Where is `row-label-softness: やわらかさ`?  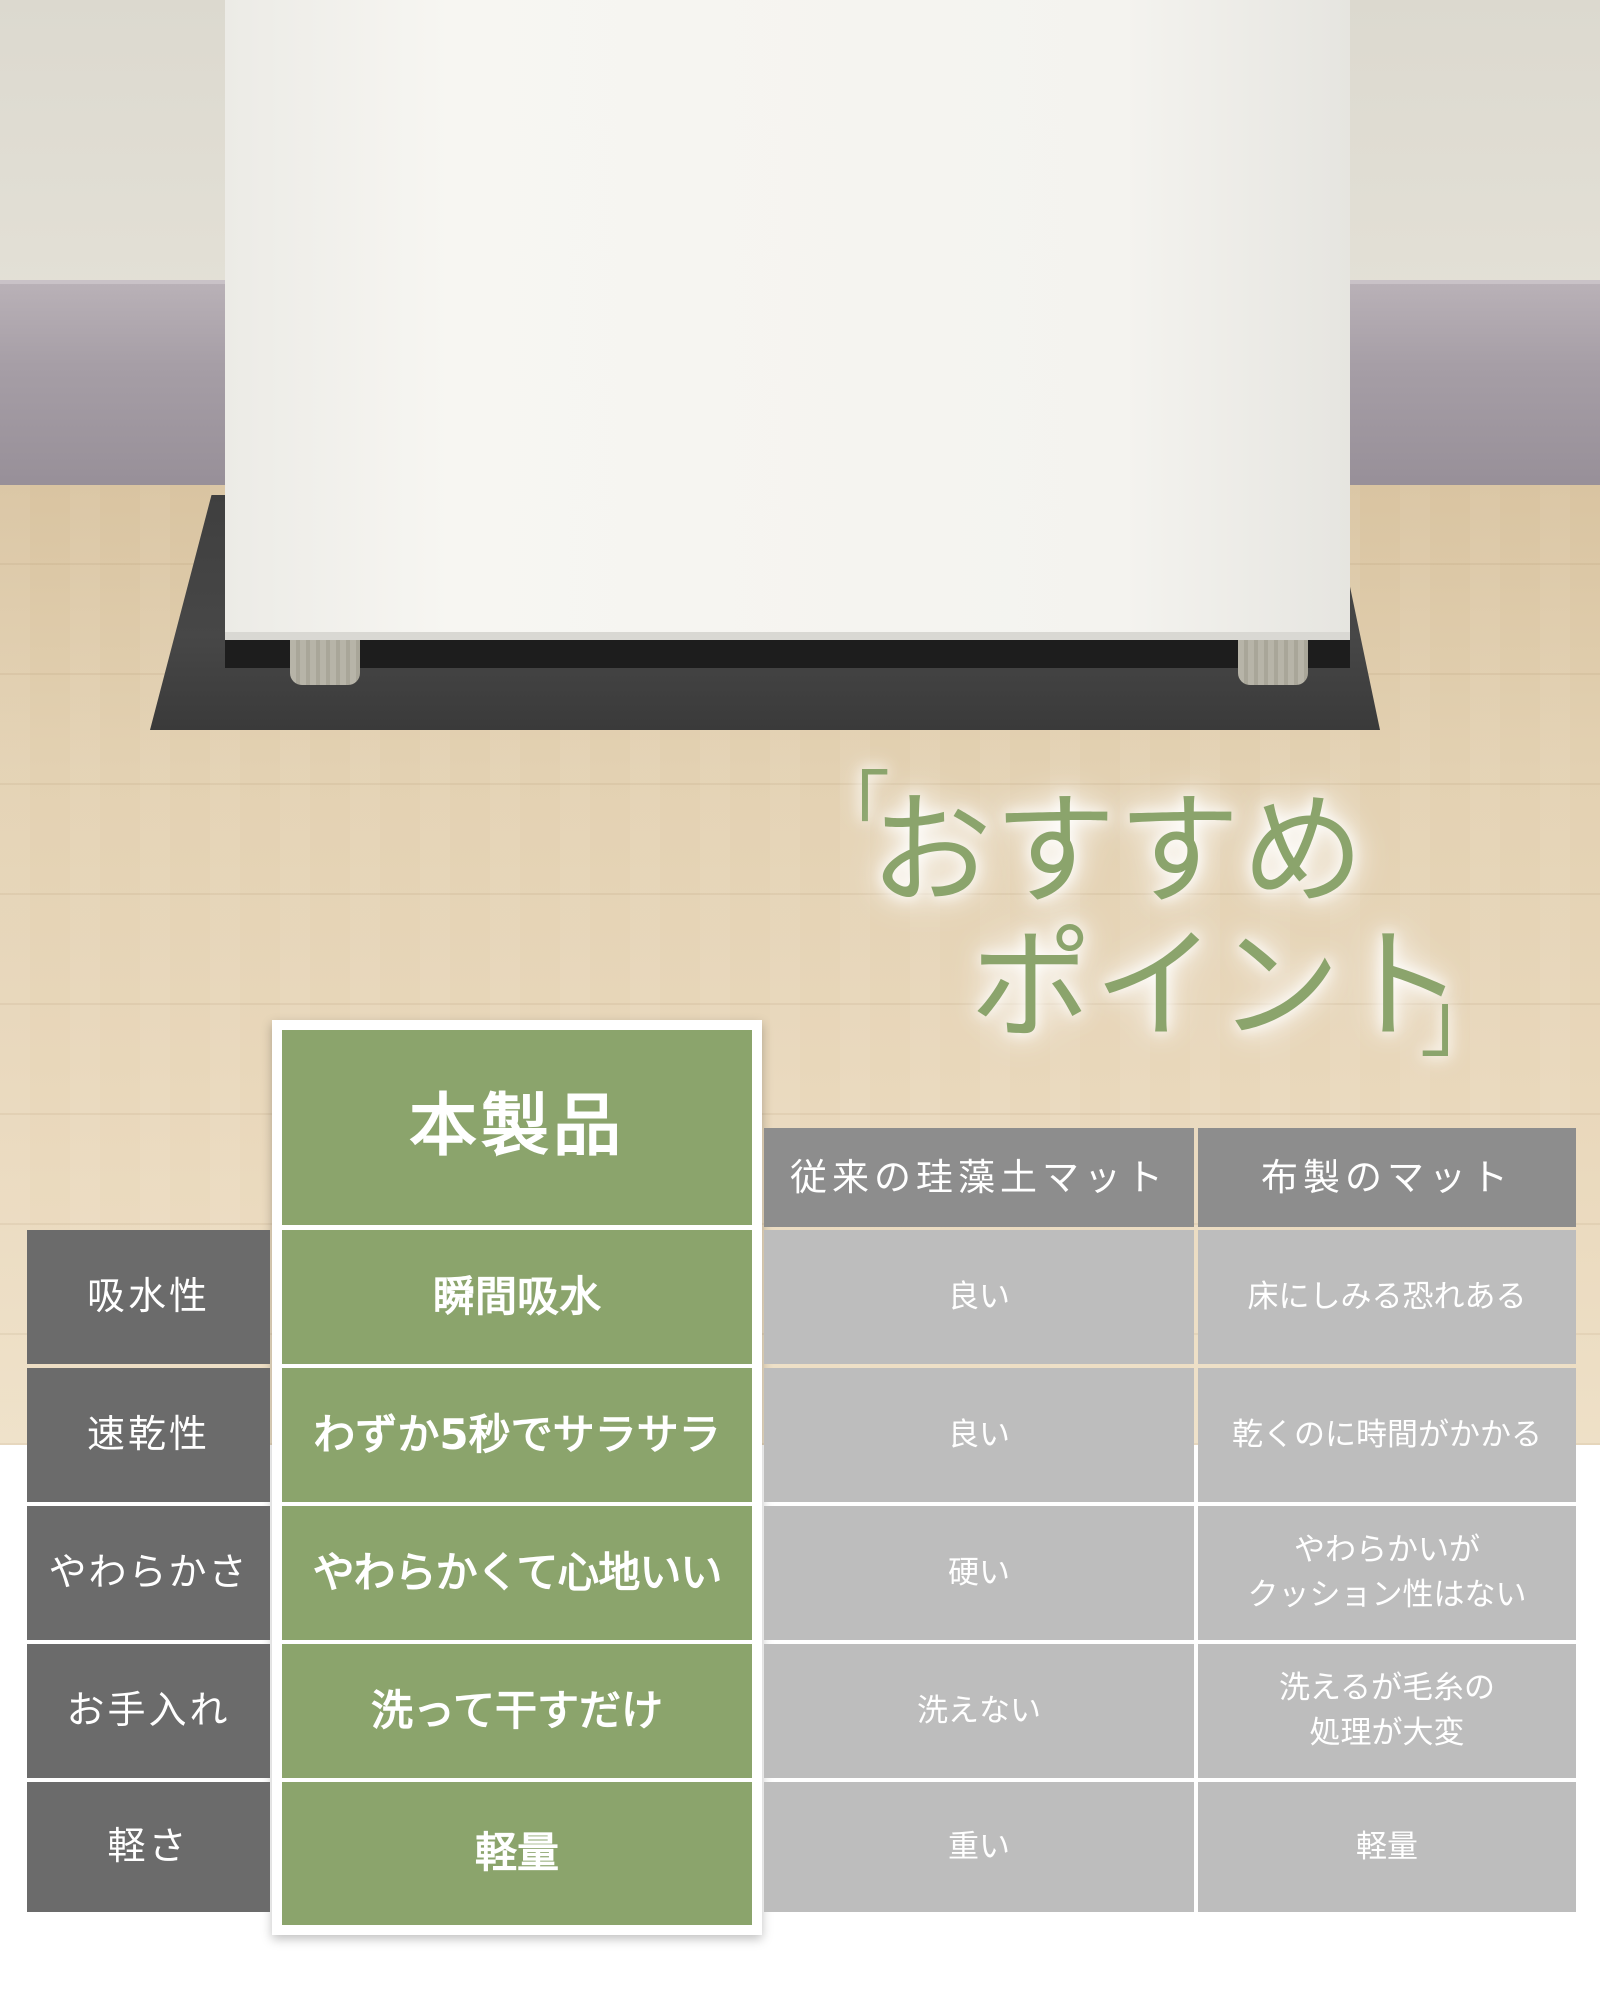 row-label-softness: やわらかさ is located at coordinates (148, 1573).